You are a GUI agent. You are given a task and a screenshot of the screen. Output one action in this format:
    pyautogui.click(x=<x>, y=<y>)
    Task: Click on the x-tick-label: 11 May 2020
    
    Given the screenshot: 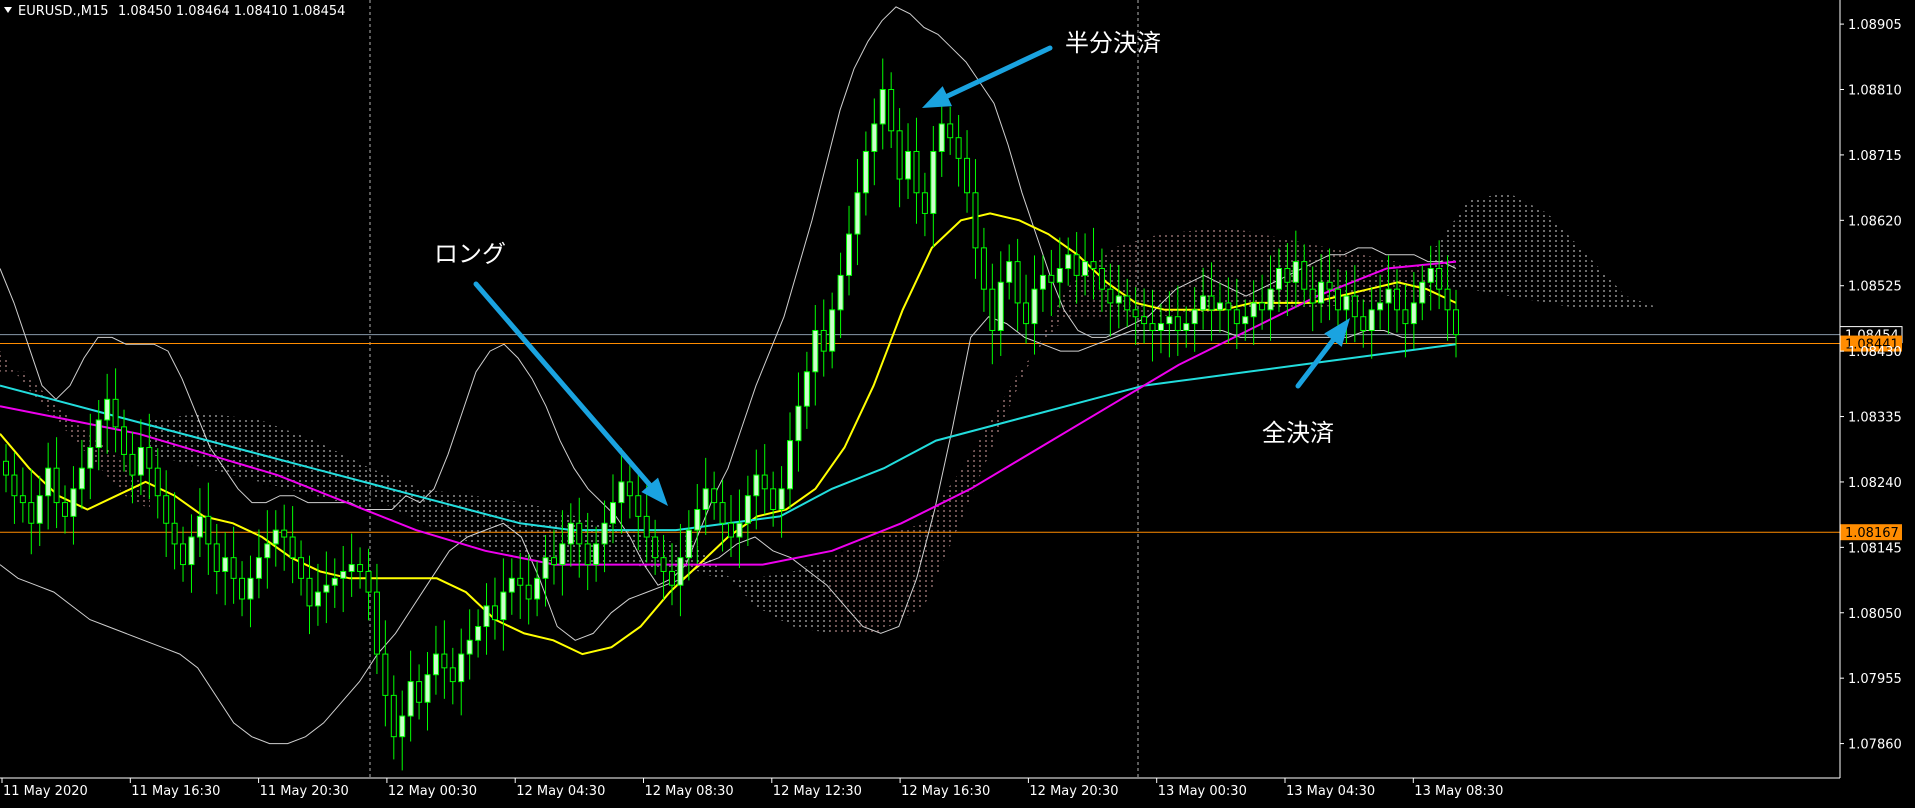 What is the action you would take?
    pyautogui.click(x=45, y=791)
    